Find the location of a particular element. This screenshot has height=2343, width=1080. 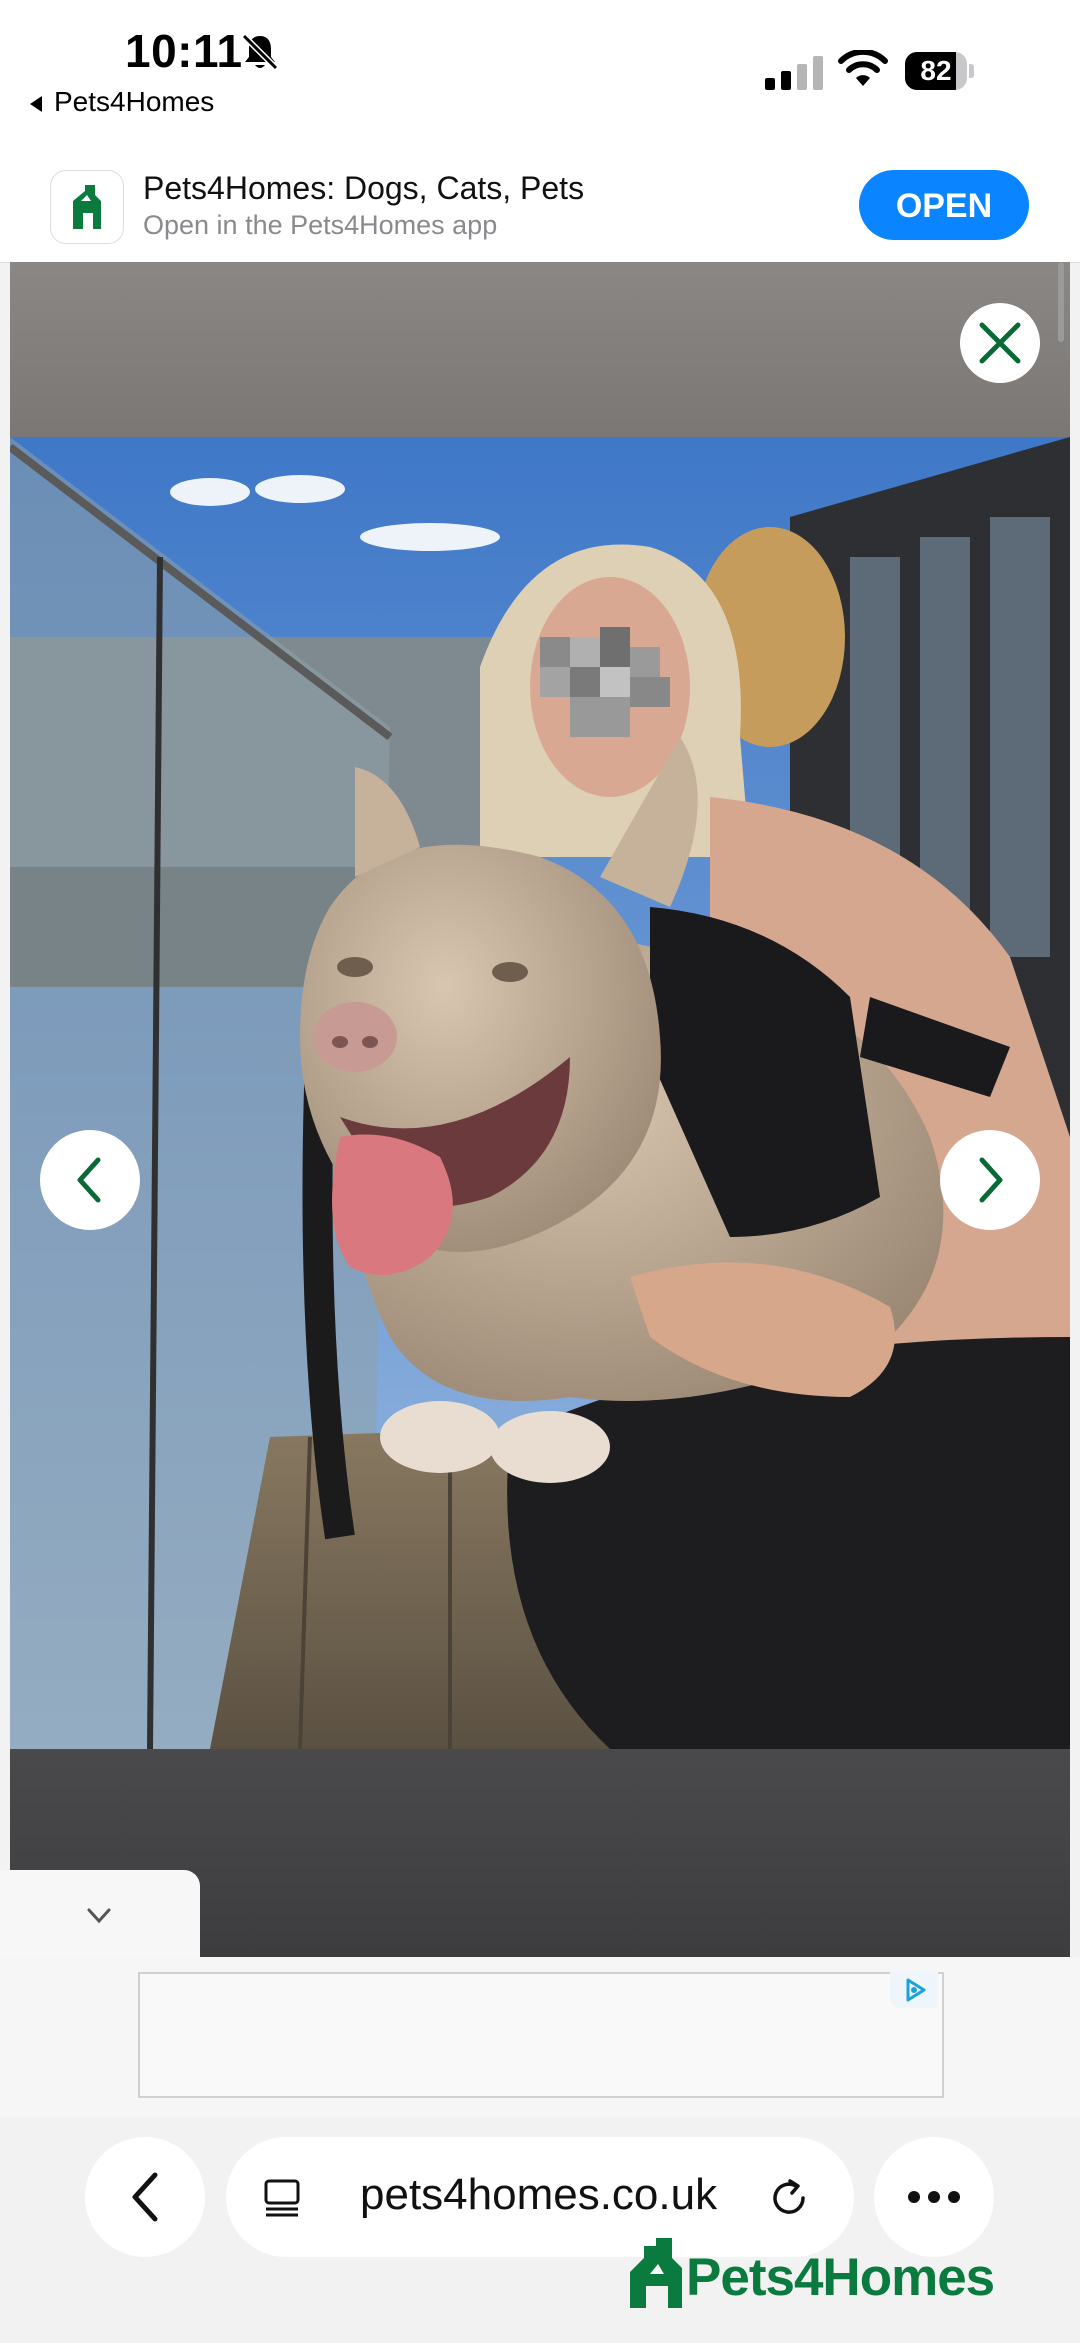

battery-cap is located at coordinates (971, 71).